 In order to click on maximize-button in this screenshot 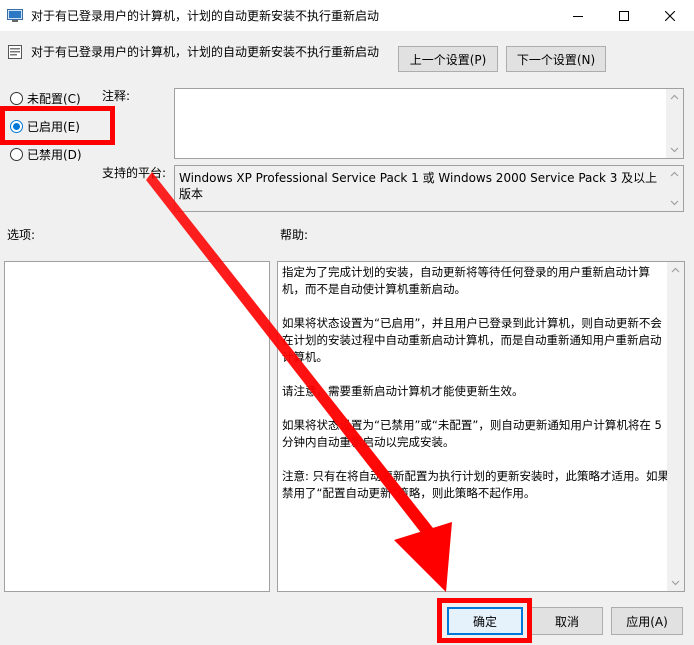, I will do `click(624, 15)`.